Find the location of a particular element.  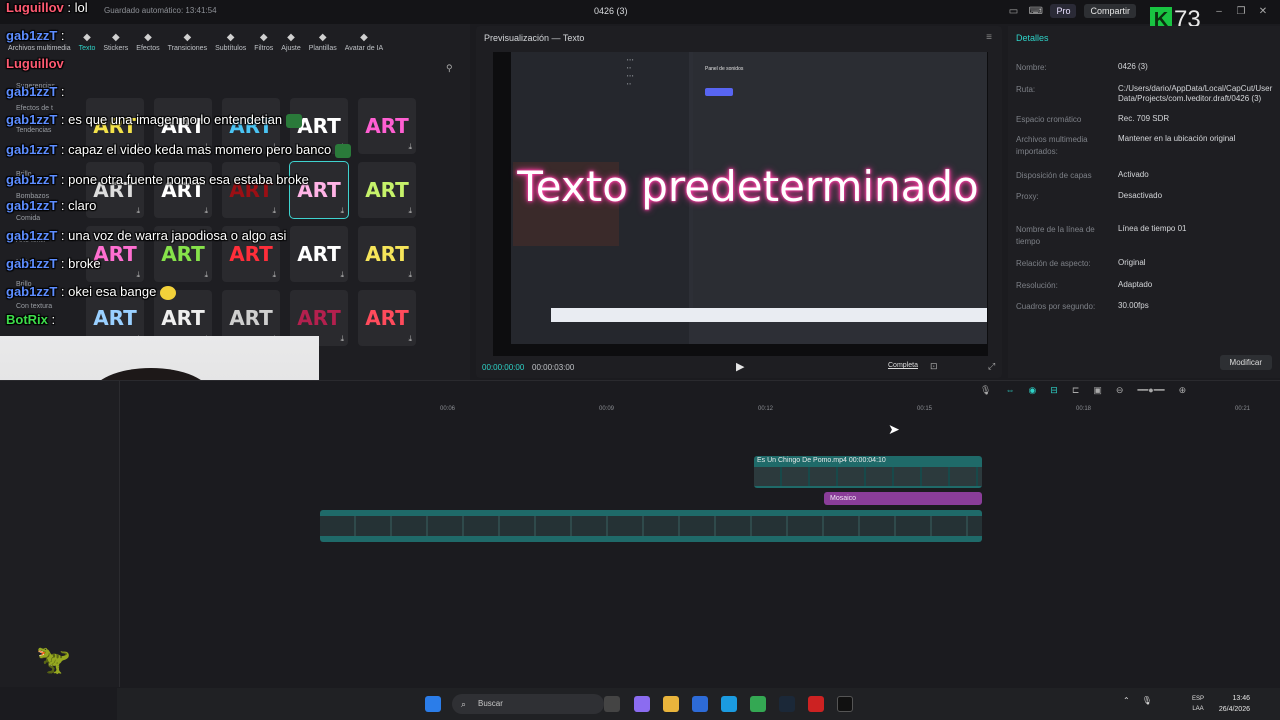

chrome-icon is located at coordinates (758, 704).